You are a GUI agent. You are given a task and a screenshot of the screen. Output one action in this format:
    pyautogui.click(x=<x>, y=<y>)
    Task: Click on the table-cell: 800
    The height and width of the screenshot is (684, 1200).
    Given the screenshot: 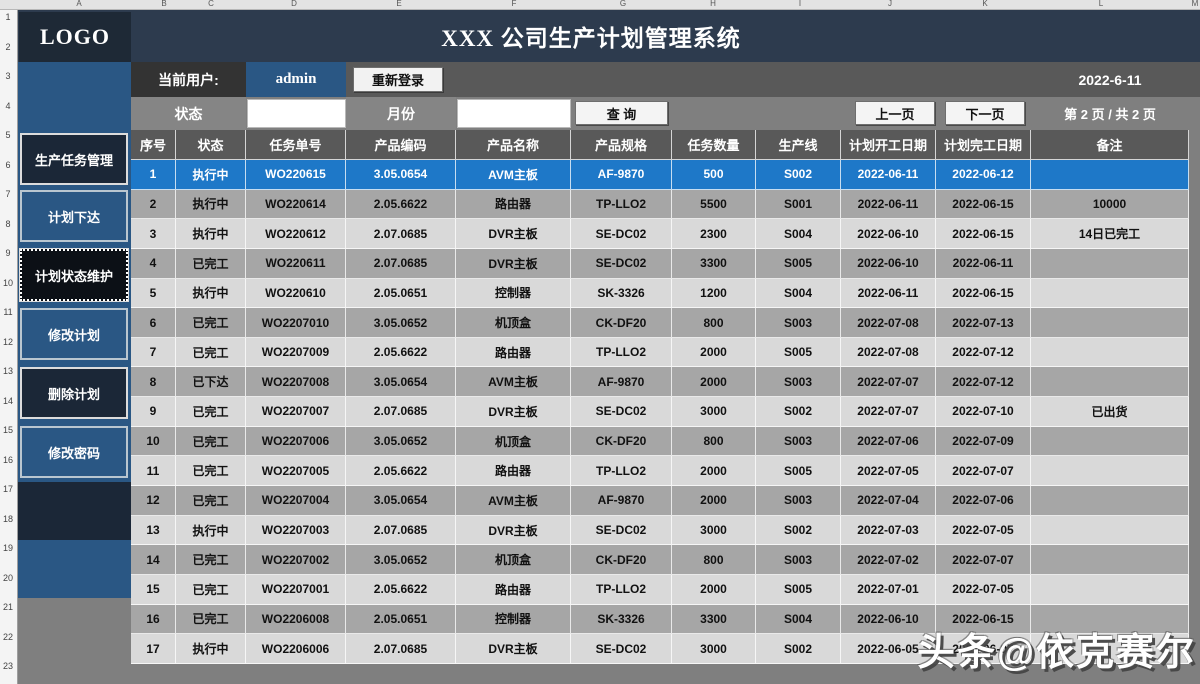 What is the action you would take?
    pyautogui.click(x=714, y=323)
    